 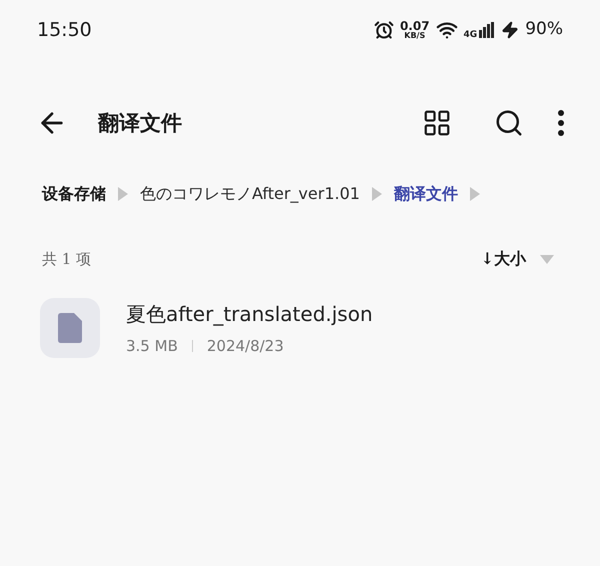 I want to click on file-name: 夏色after_translated.json, so click(x=249, y=314).